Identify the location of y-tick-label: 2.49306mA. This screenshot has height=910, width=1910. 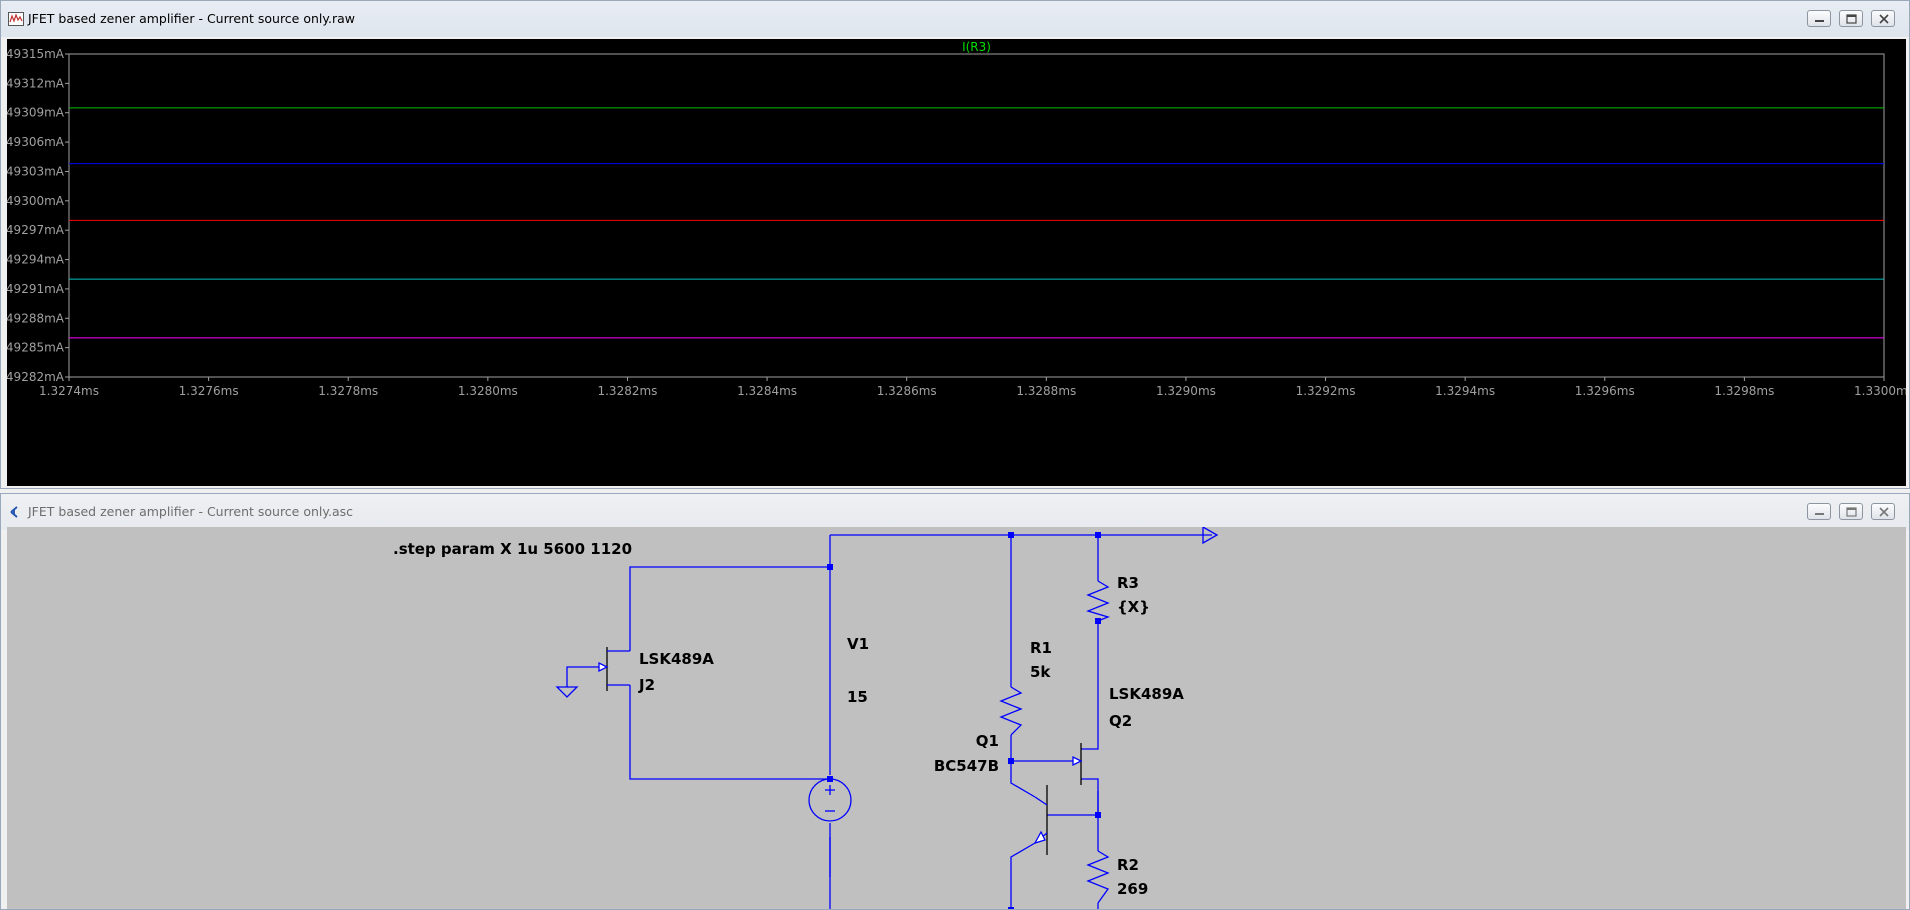
(36, 142).